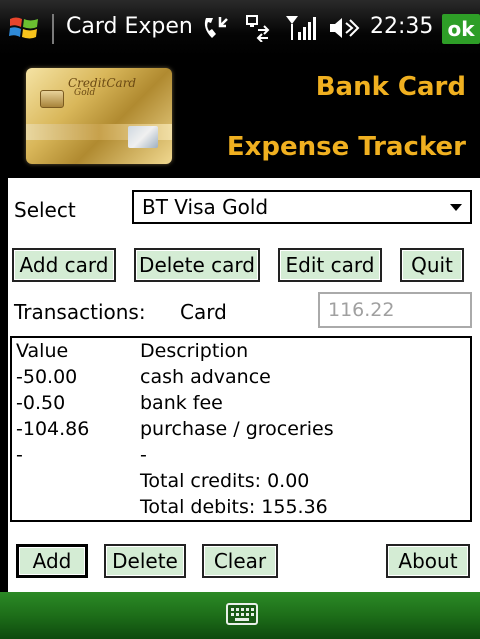 The height and width of the screenshot is (639, 480). I want to click on transaction-value: -104.86, so click(53, 429).